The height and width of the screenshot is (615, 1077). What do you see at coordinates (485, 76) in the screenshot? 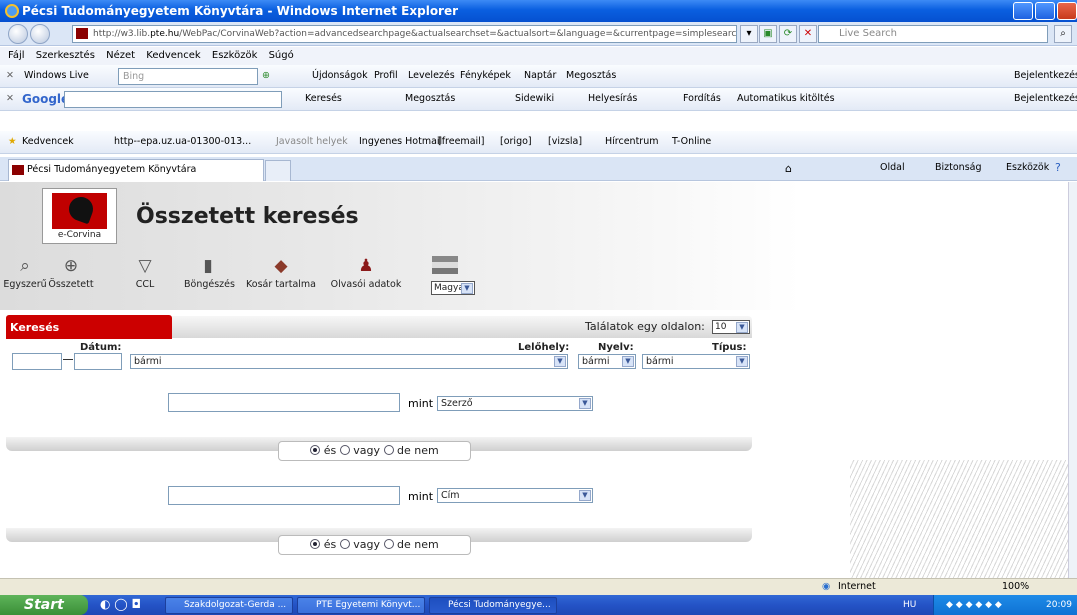
I see `live-link-photos: Fényképek` at bounding box center [485, 76].